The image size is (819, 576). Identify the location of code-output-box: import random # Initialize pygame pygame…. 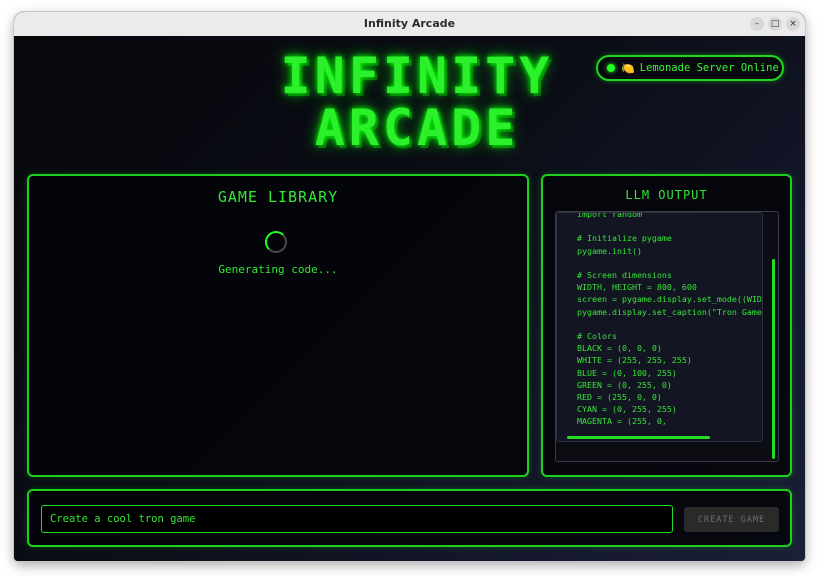
(659, 327).